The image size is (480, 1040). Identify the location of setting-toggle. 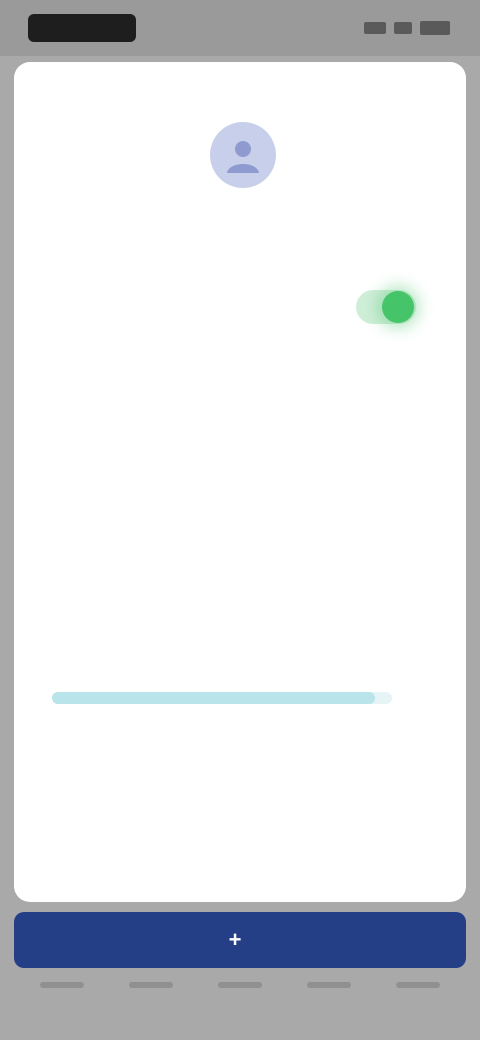
(386, 307).